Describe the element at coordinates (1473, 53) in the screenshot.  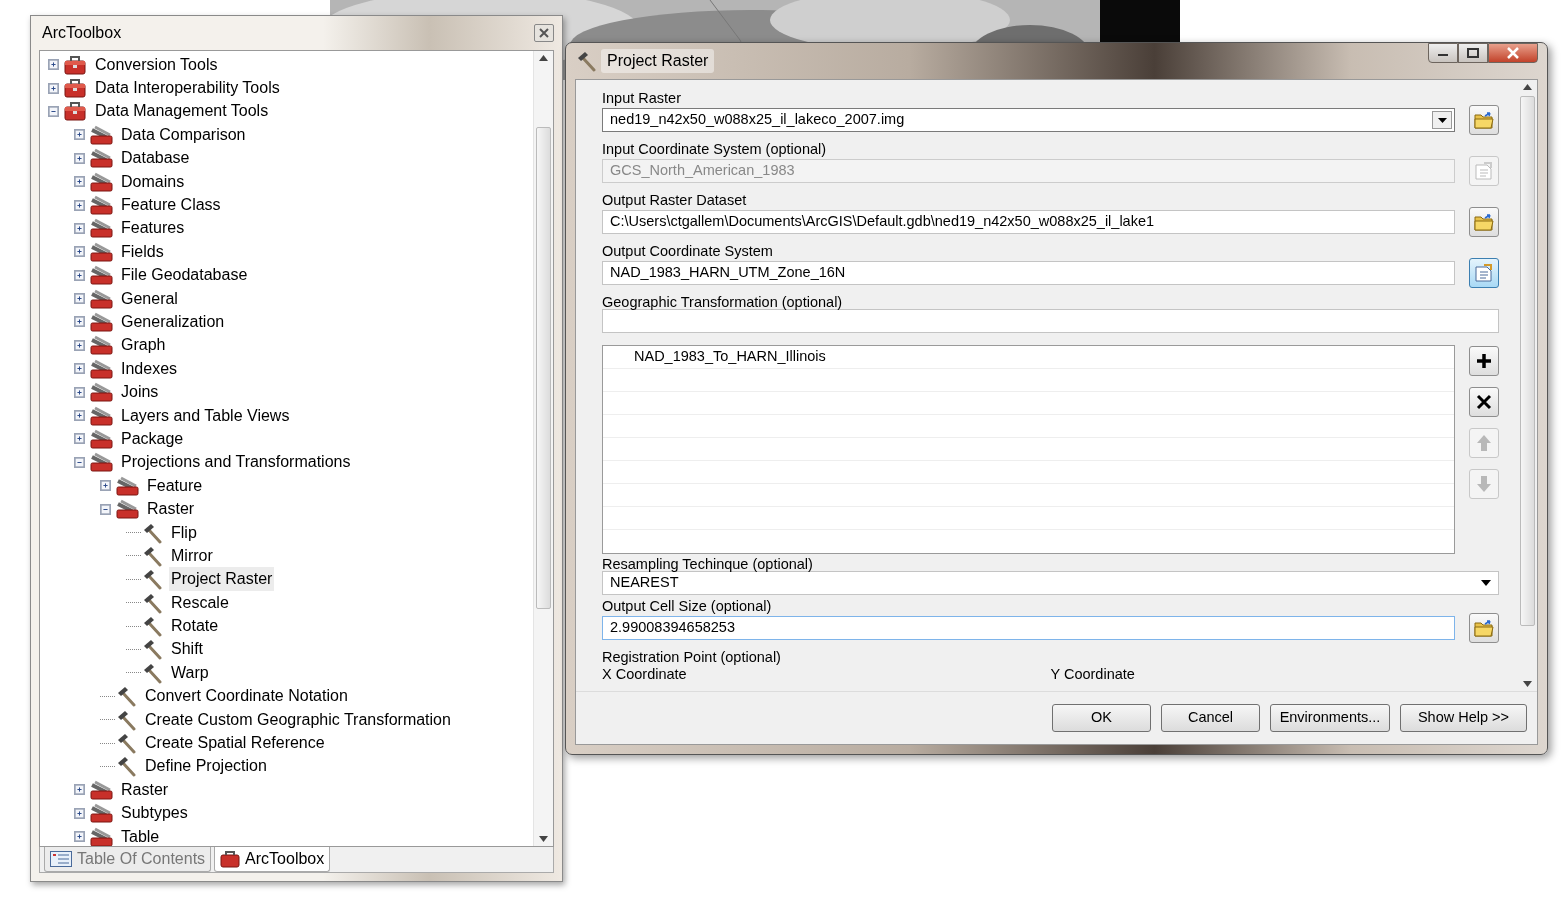
I see `maximize-button` at that location.